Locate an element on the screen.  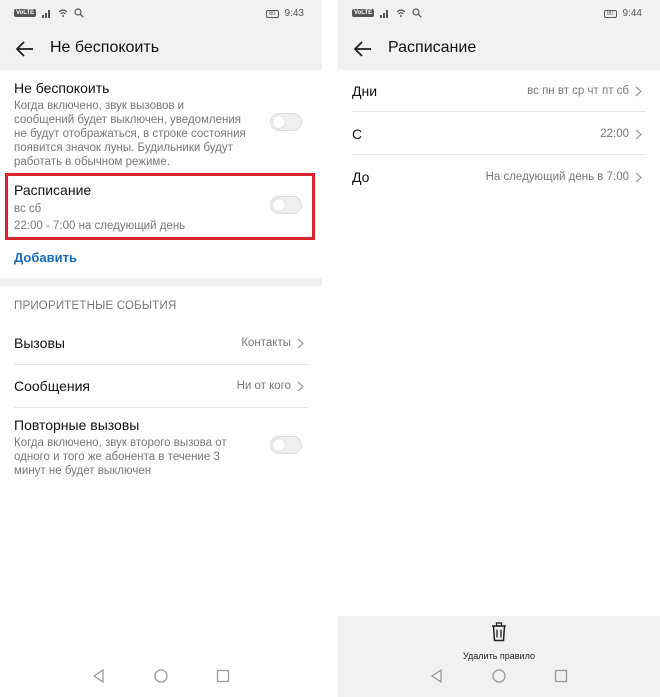
repeat-calls-label: Повторные вызовы is located at coordinates (77, 425).